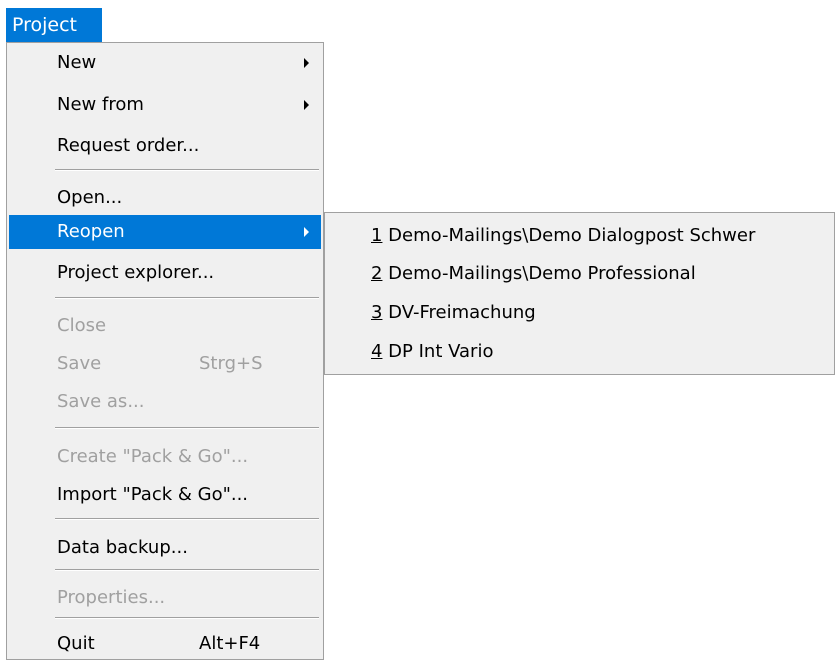  I want to click on recent-project-path: Demo-Mailings\Demo Dialogpost Schwer, so click(569, 235).